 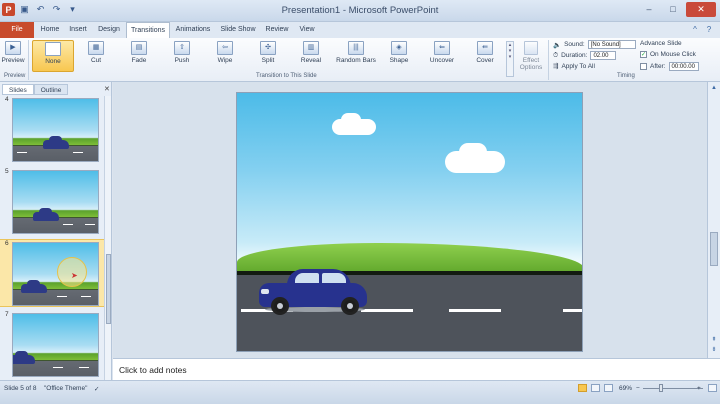 I want to click on transition-label: Uncover, so click(x=442, y=60).